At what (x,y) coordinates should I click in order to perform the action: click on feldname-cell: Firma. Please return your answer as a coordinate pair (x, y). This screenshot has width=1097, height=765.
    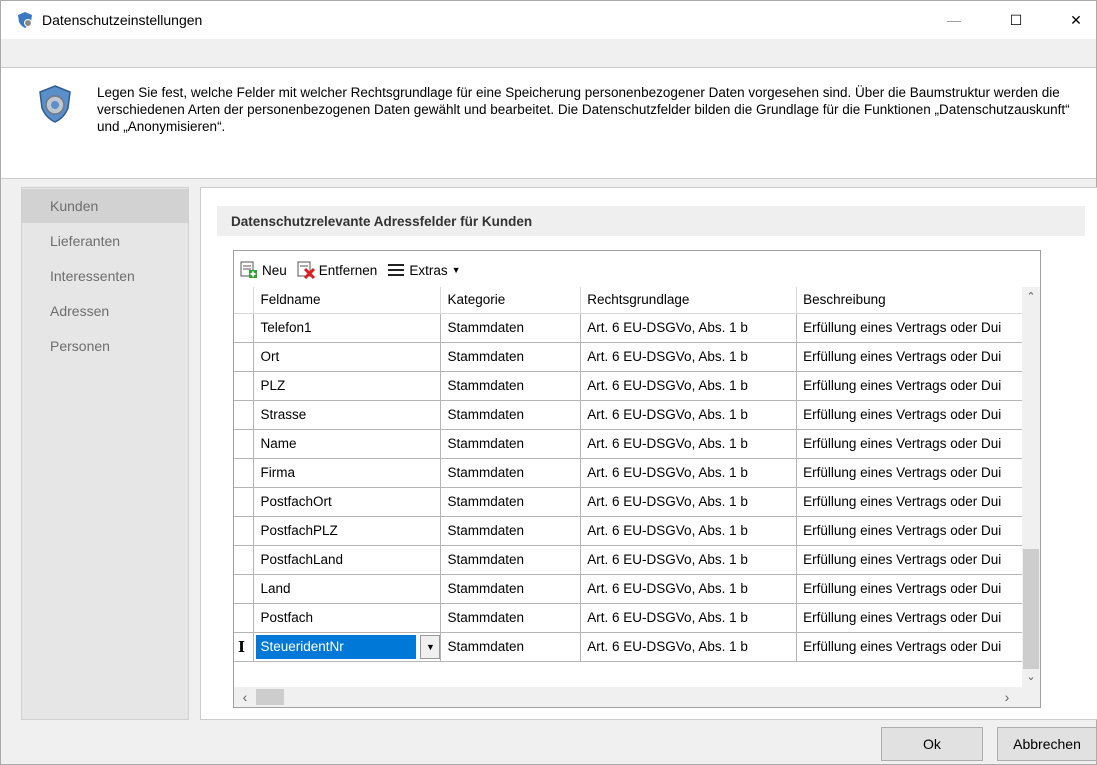
    Looking at the image, I should click on (347, 473).